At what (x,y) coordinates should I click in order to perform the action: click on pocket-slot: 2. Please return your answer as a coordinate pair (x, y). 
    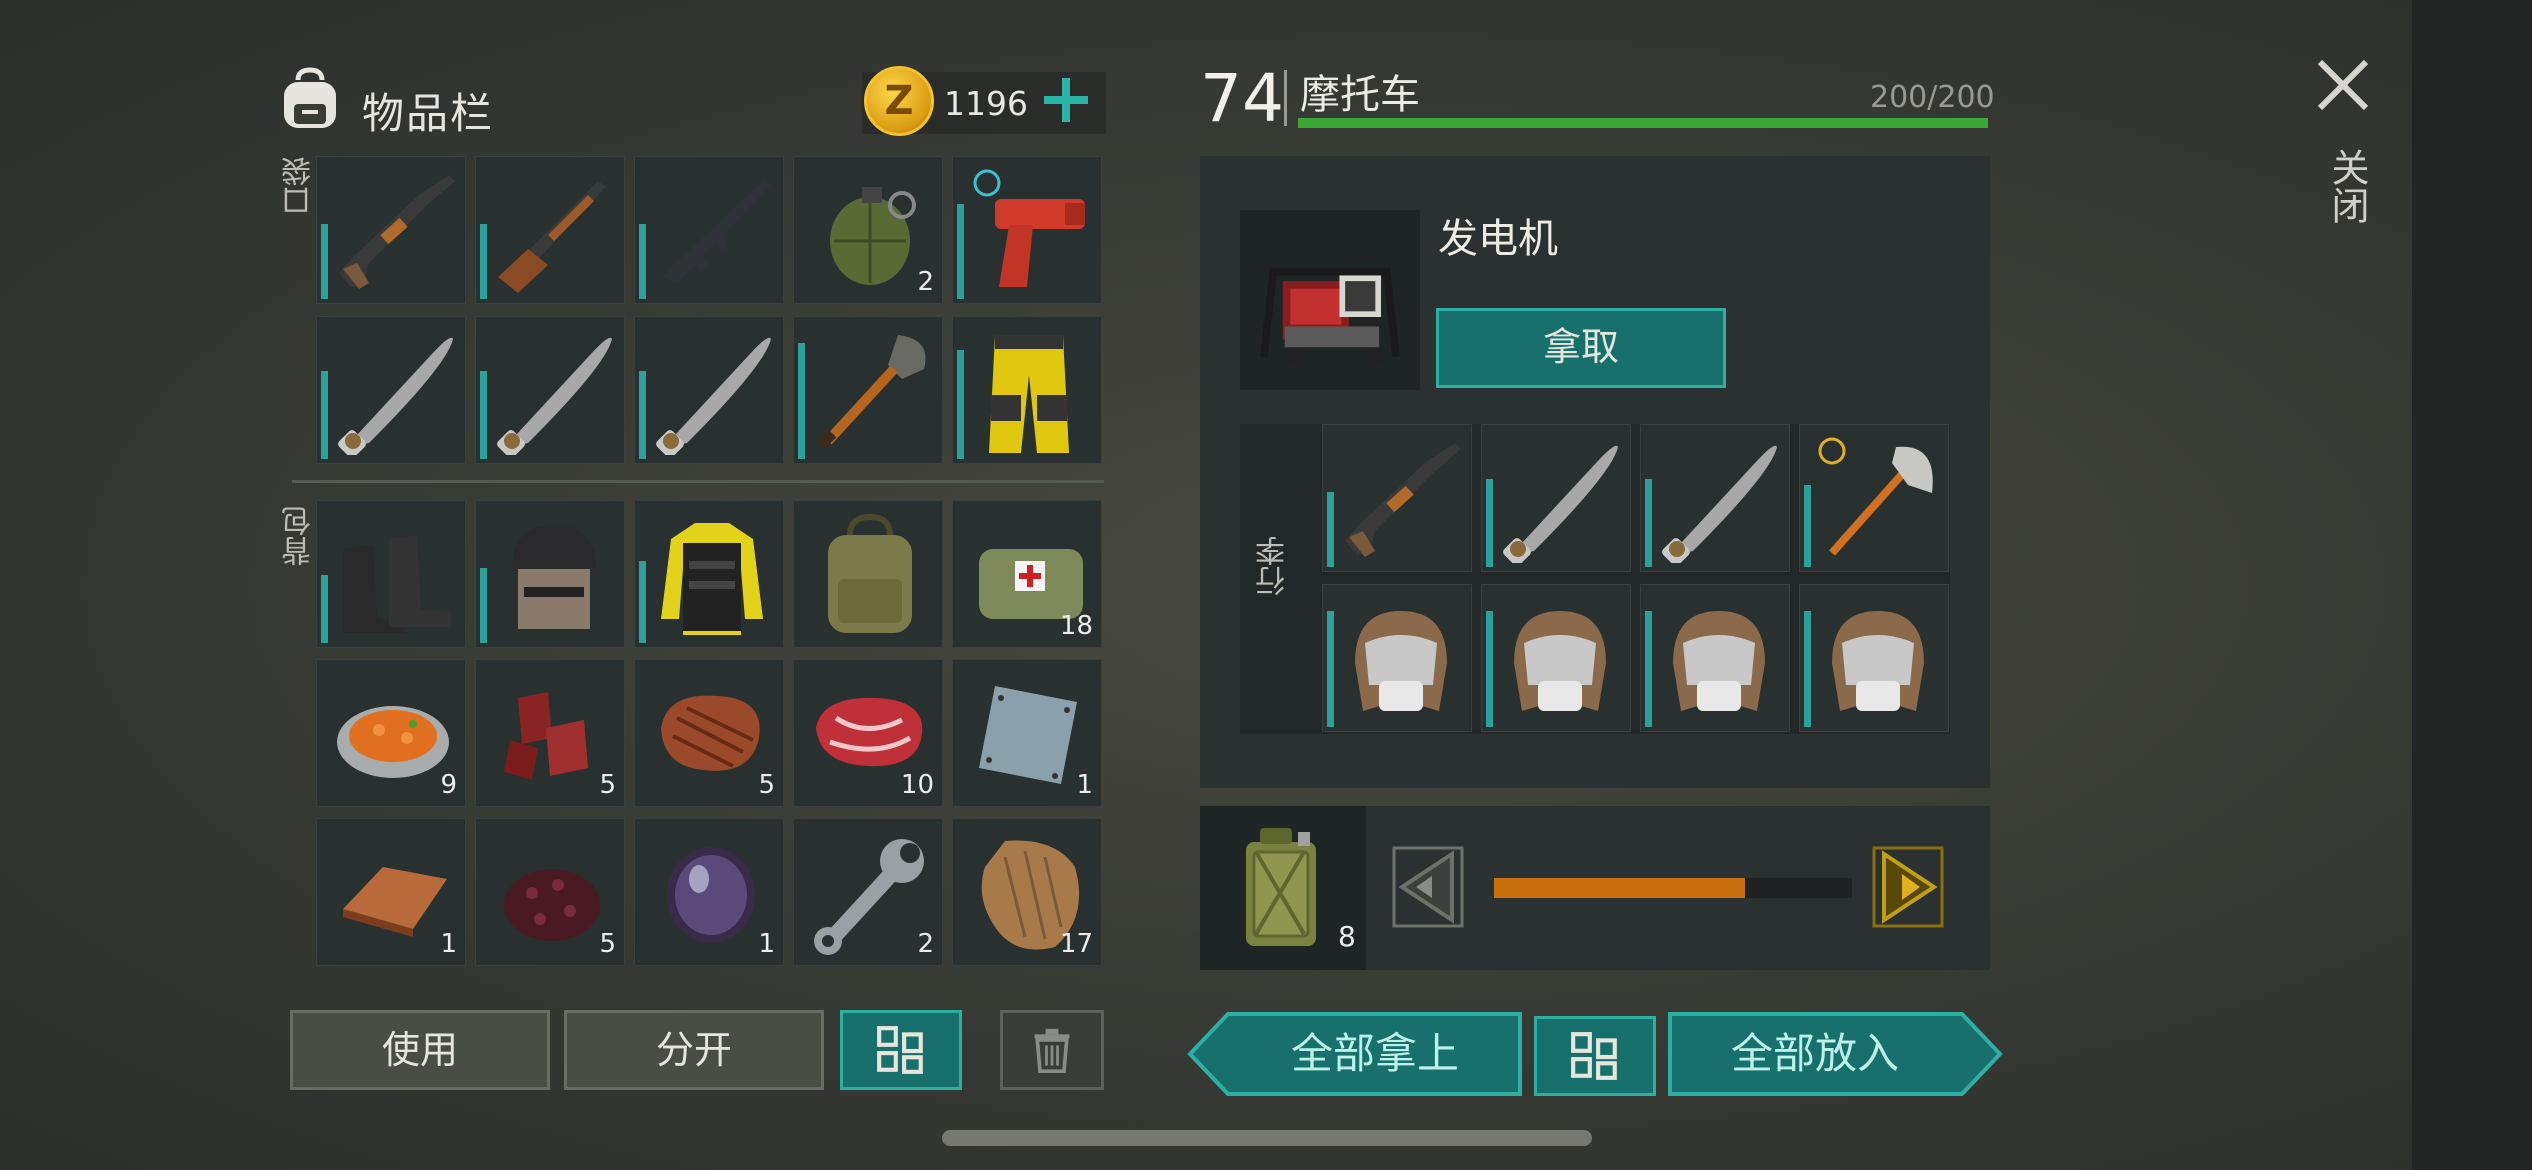
    Looking at the image, I should click on (868, 230).